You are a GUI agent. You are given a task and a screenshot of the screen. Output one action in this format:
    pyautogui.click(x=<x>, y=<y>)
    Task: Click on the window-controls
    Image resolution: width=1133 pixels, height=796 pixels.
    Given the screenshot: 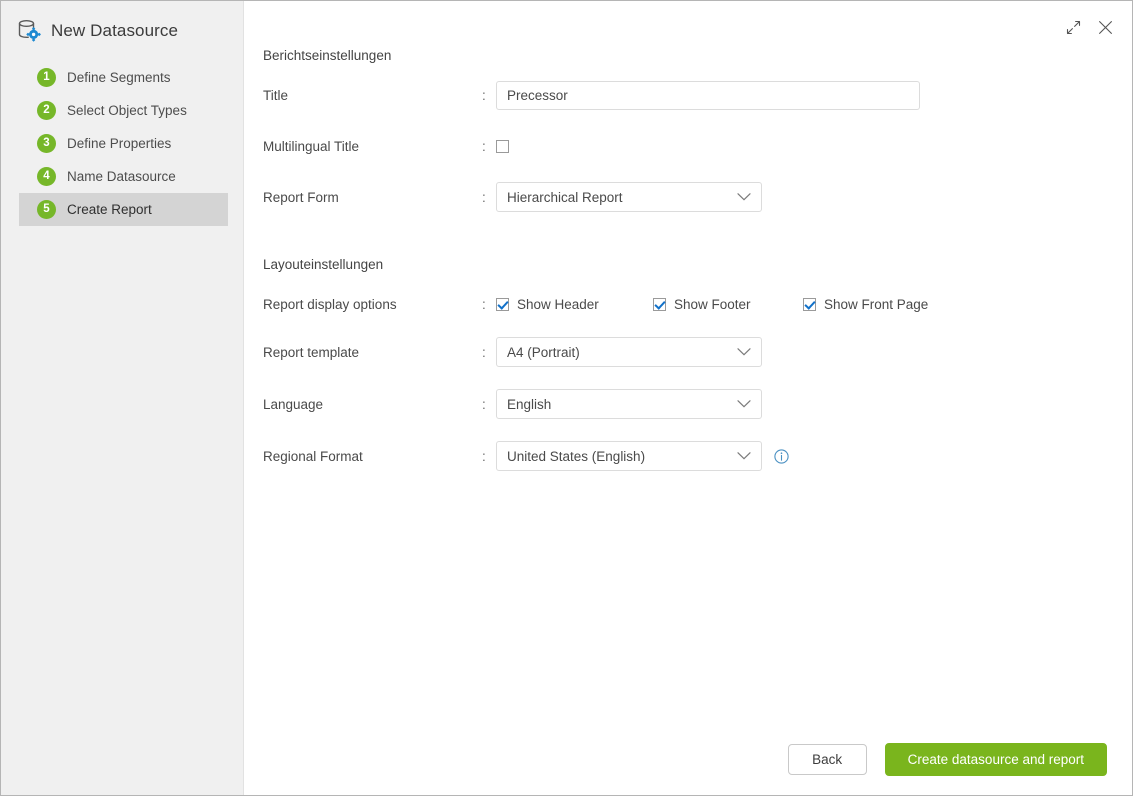 What is the action you would take?
    pyautogui.click(x=1089, y=27)
    